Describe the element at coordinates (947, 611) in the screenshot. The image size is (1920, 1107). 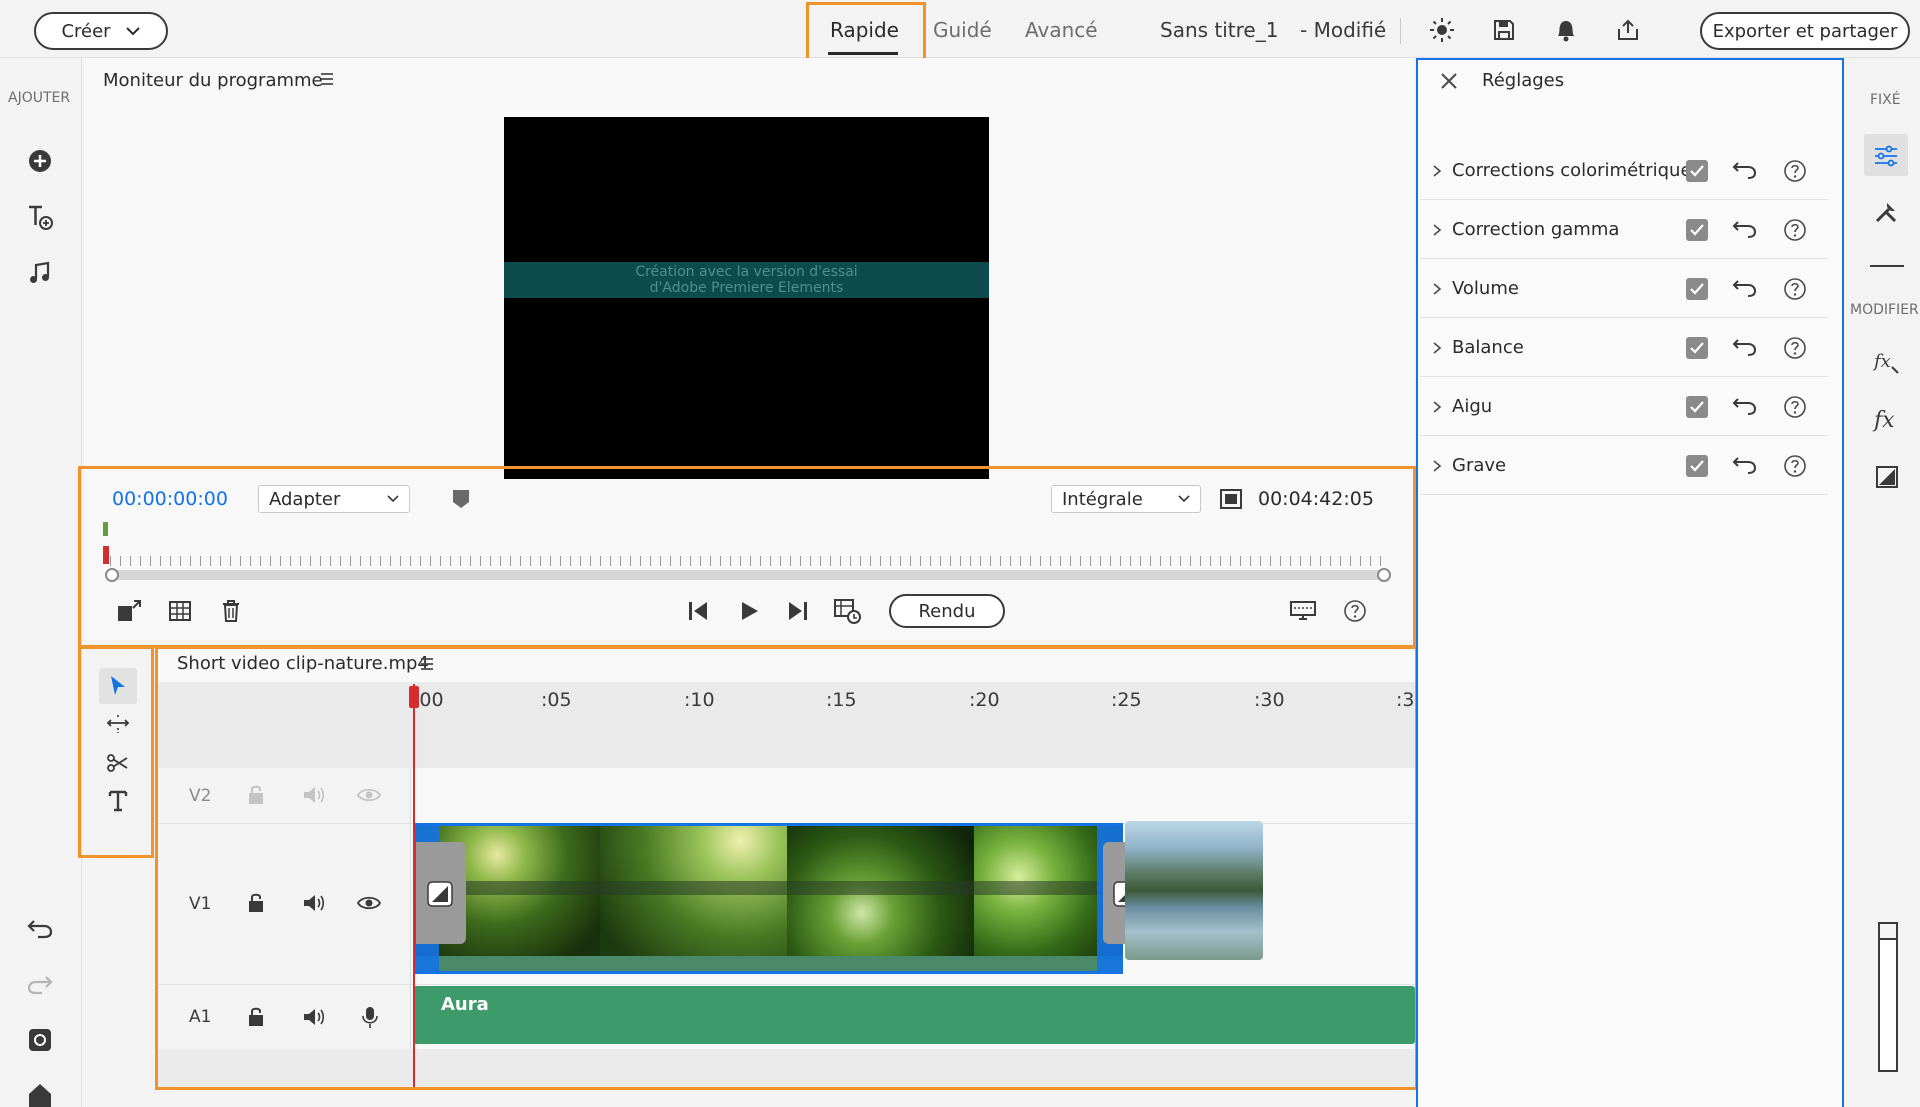
I see `render-button: Rendu` at that location.